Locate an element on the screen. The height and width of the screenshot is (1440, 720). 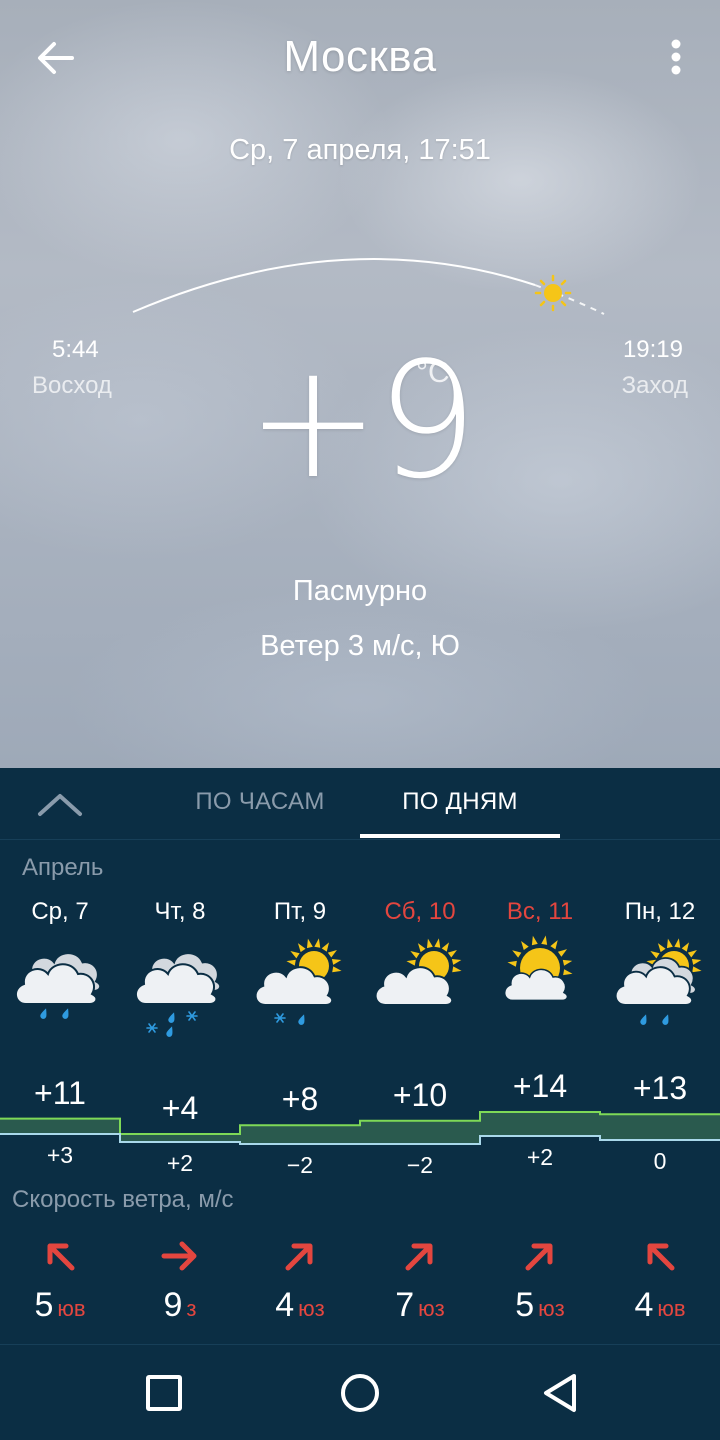
partly-cloudy-rain-icon is located at coordinates (660, 986).